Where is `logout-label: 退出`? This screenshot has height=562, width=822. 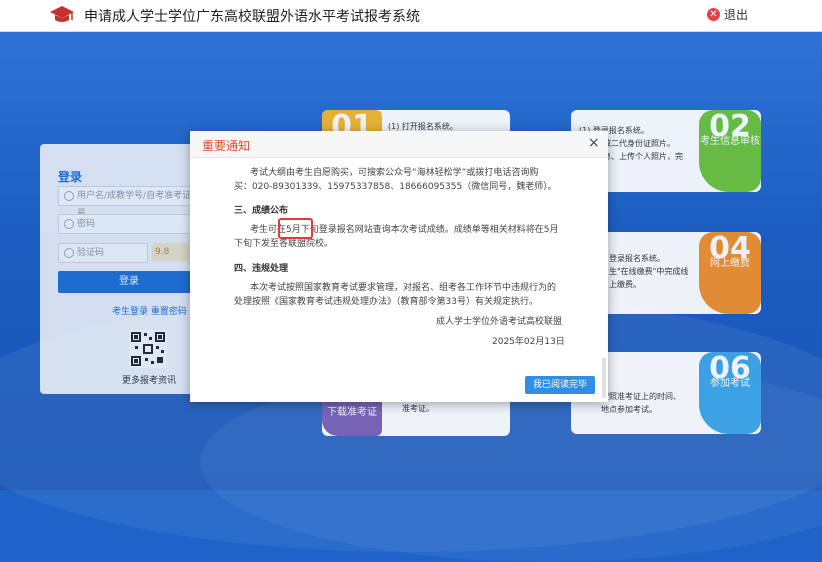
logout-label: 退出 is located at coordinates (736, 15).